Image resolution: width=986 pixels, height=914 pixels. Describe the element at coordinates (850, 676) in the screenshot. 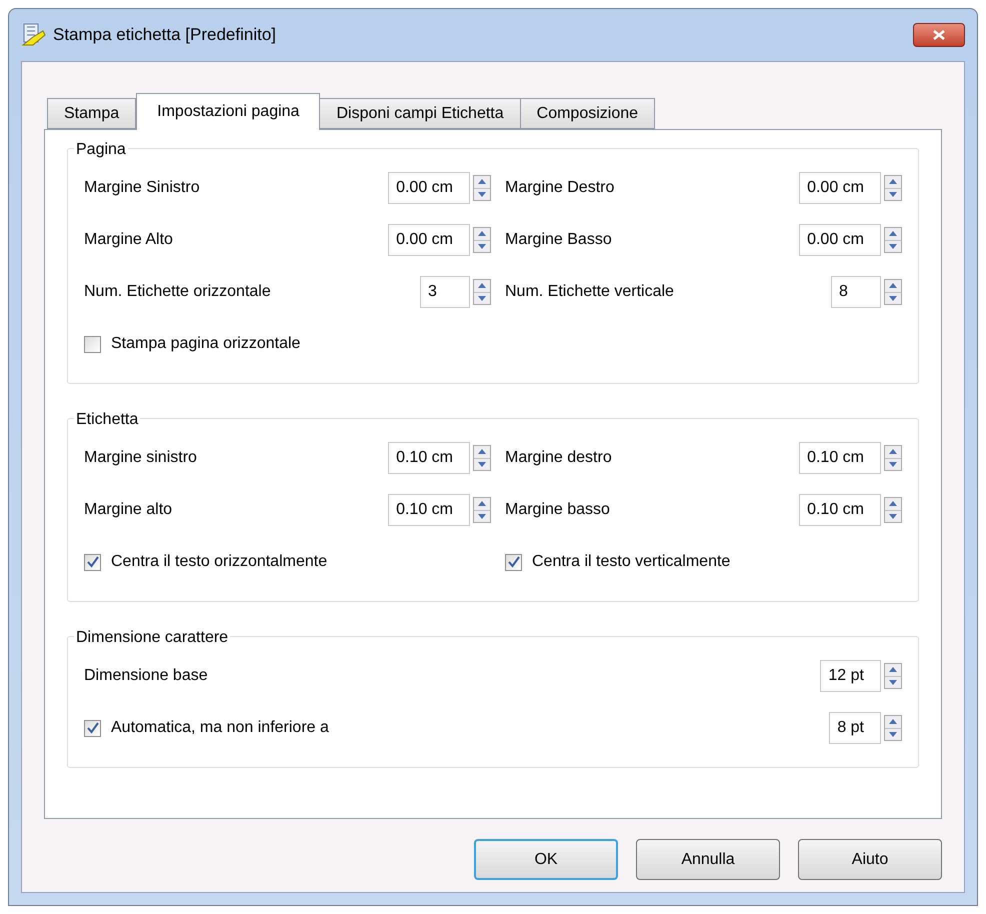

I see `number-field: 12 pt` at that location.